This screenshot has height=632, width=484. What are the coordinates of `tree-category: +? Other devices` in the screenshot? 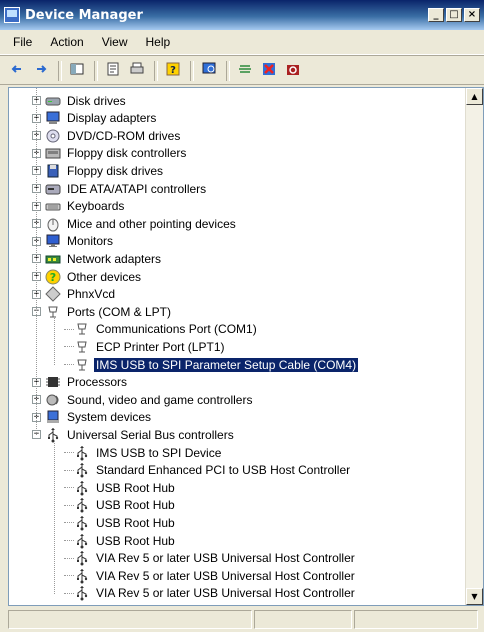 It's located at (87, 276).